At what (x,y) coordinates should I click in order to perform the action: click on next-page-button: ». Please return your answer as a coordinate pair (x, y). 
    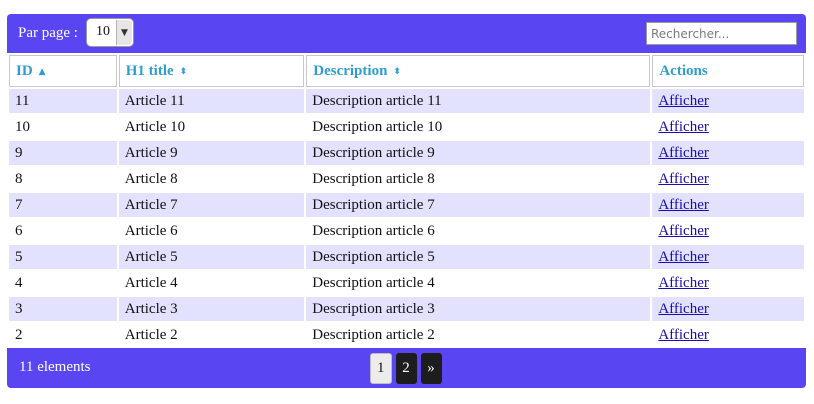
    Looking at the image, I should click on (431, 368).